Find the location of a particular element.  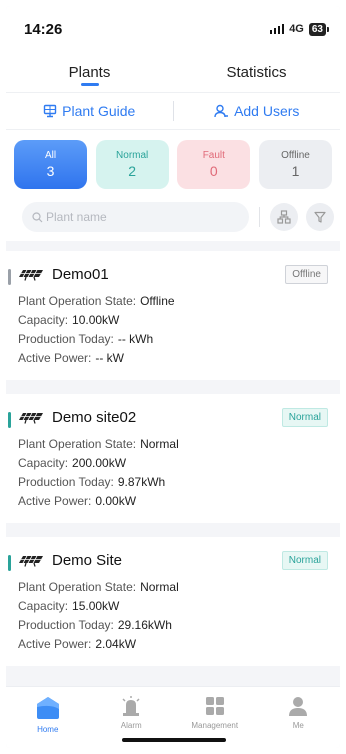

active-power-value: -- kW is located at coordinates (110, 358).